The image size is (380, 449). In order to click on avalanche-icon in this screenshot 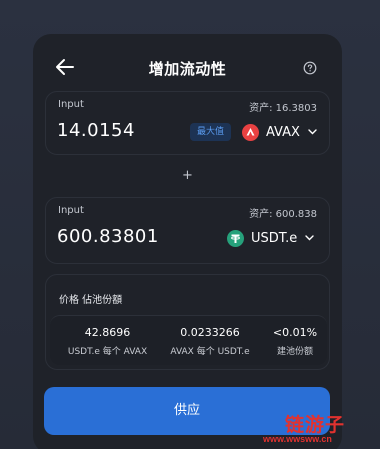, I will do `click(250, 132)`.